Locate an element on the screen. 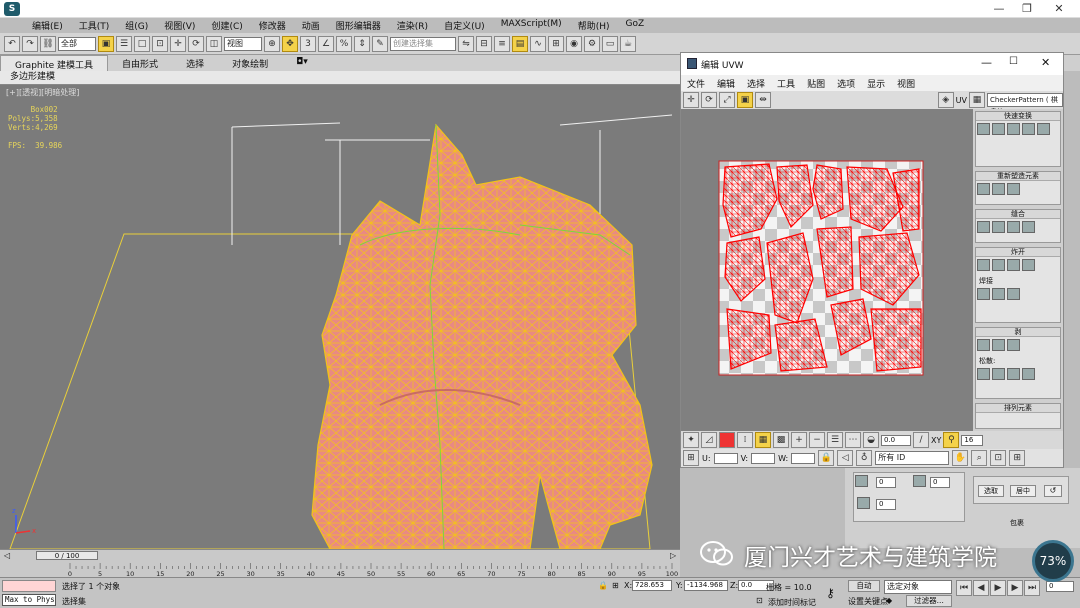 This screenshot has width=1080, height=608. add-time-tag: 添加时间标记 is located at coordinates (792, 602).